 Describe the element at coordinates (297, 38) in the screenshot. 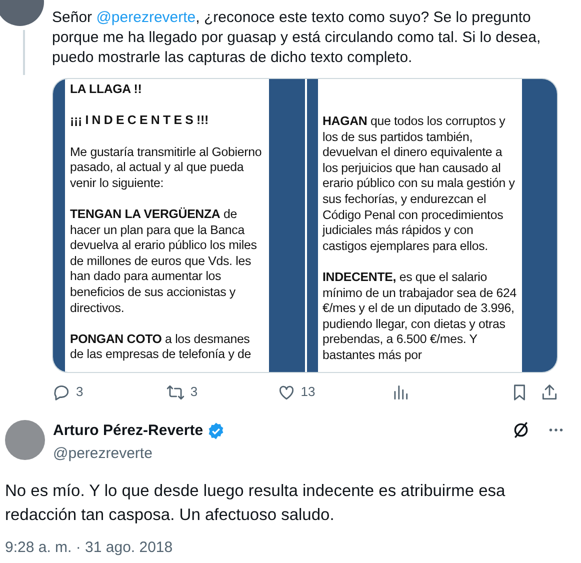

I see `tweet-text: Señor @perezreverte, ¿reconoce este texto como suyo? Se lo pregunto porque me ha llegado por guasap y está circulando como tal. Si lo desea, puedo mostrarle las capturas de dicho texto completo.` at that location.